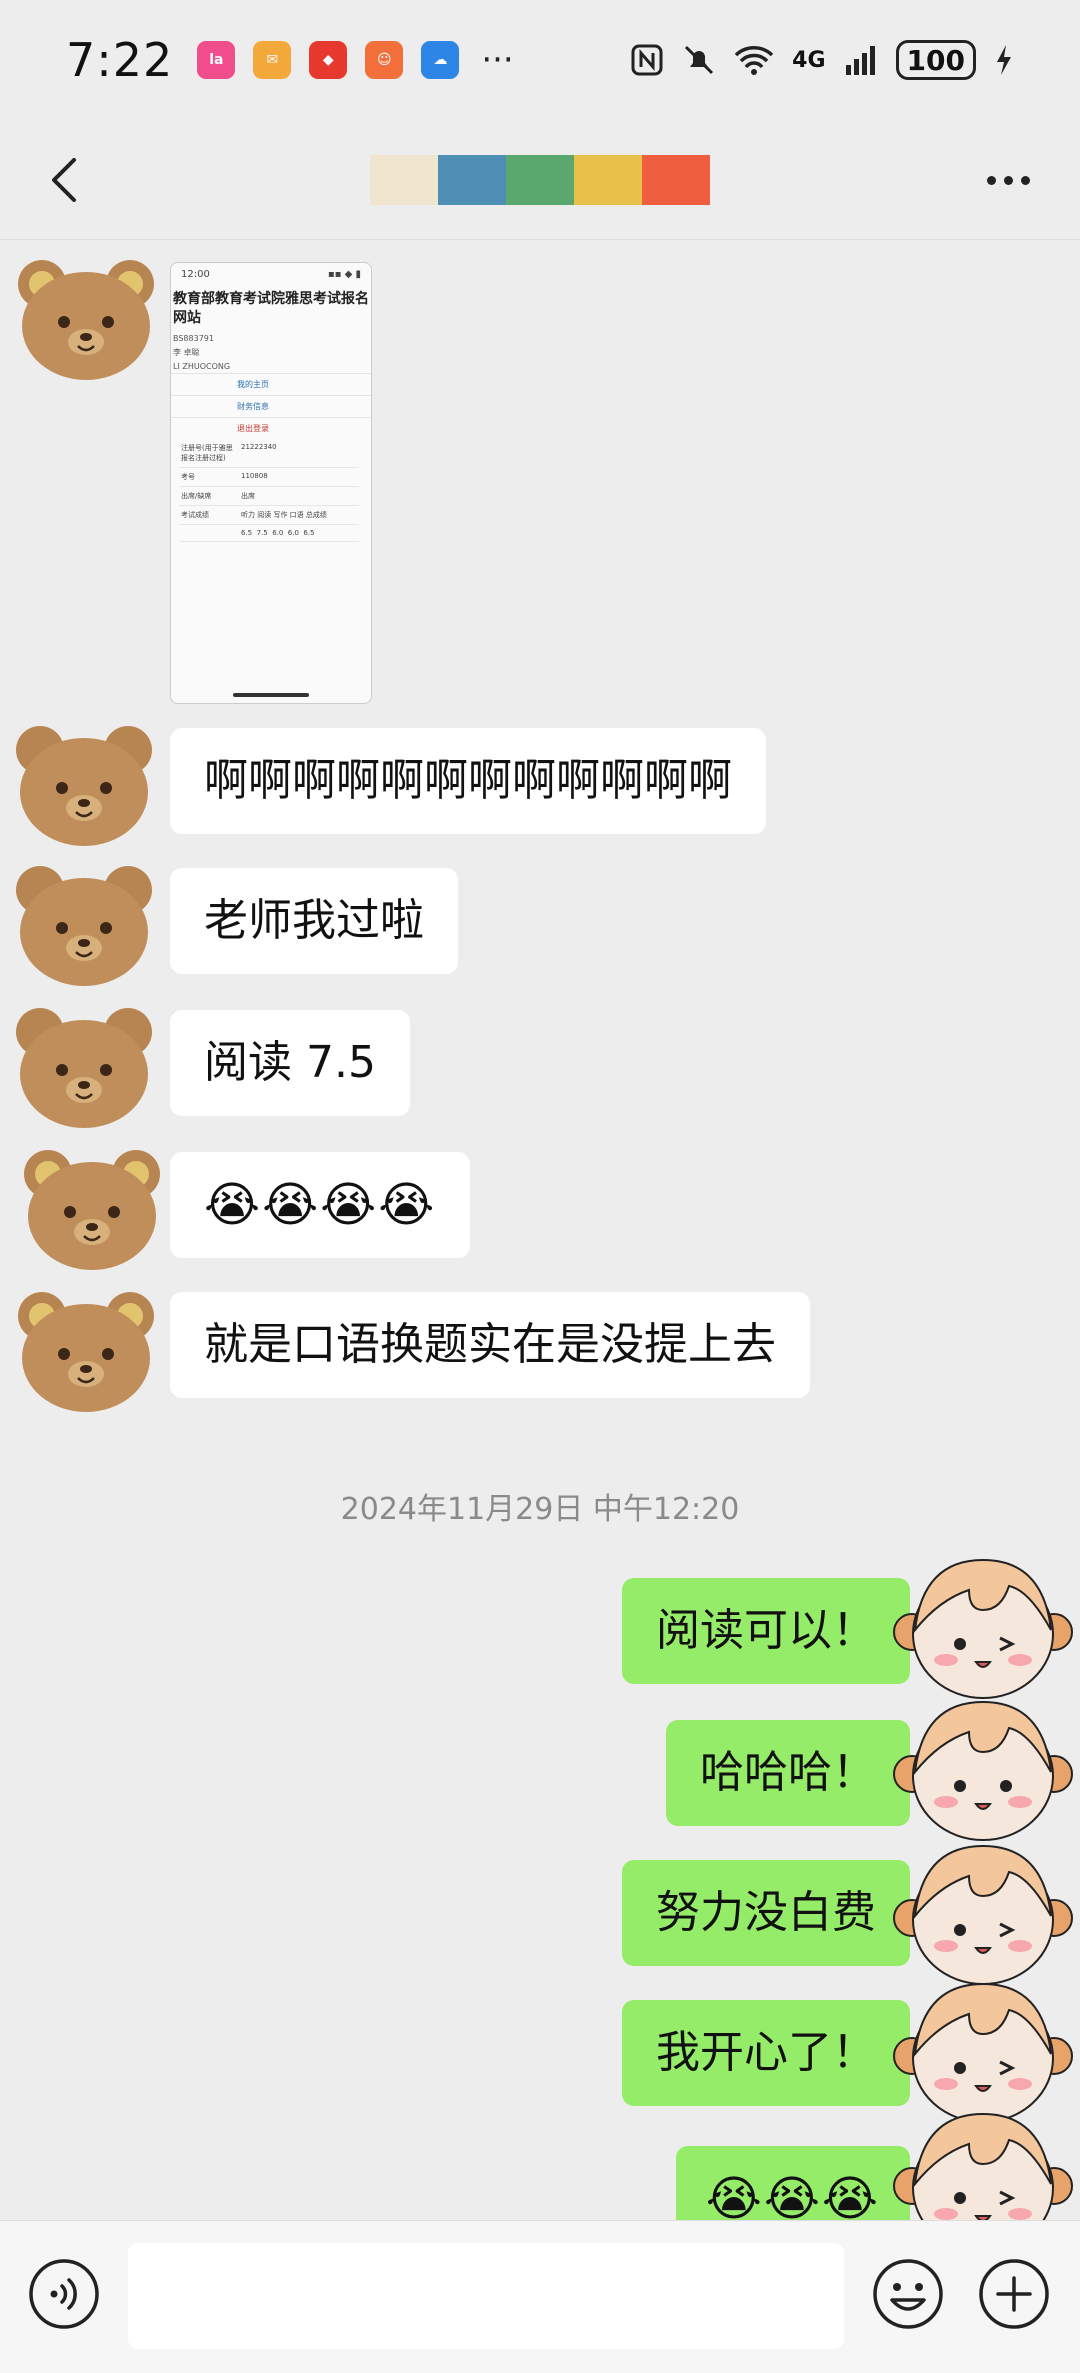 Image resolution: width=1080 pixels, height=2373 pixels. I want to click on voice-button, so click(64, 2294).